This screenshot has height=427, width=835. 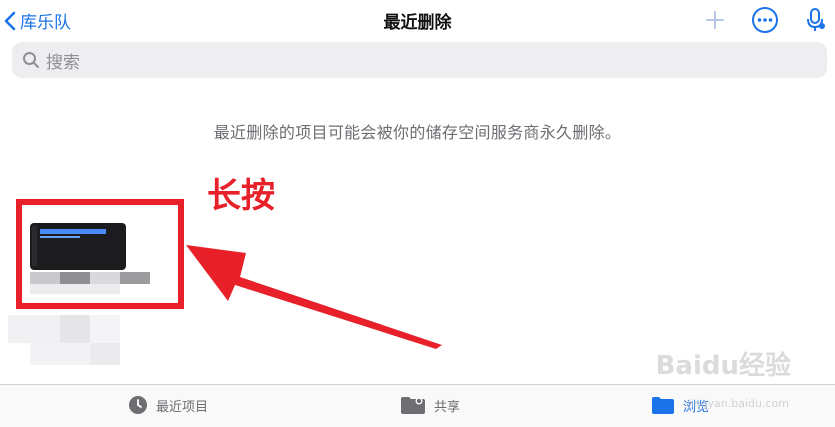 What do you see at coordinates (447, 407) in the screenshot?
I see `tab-shared-label: 共享` at bounding box center [447, 407].